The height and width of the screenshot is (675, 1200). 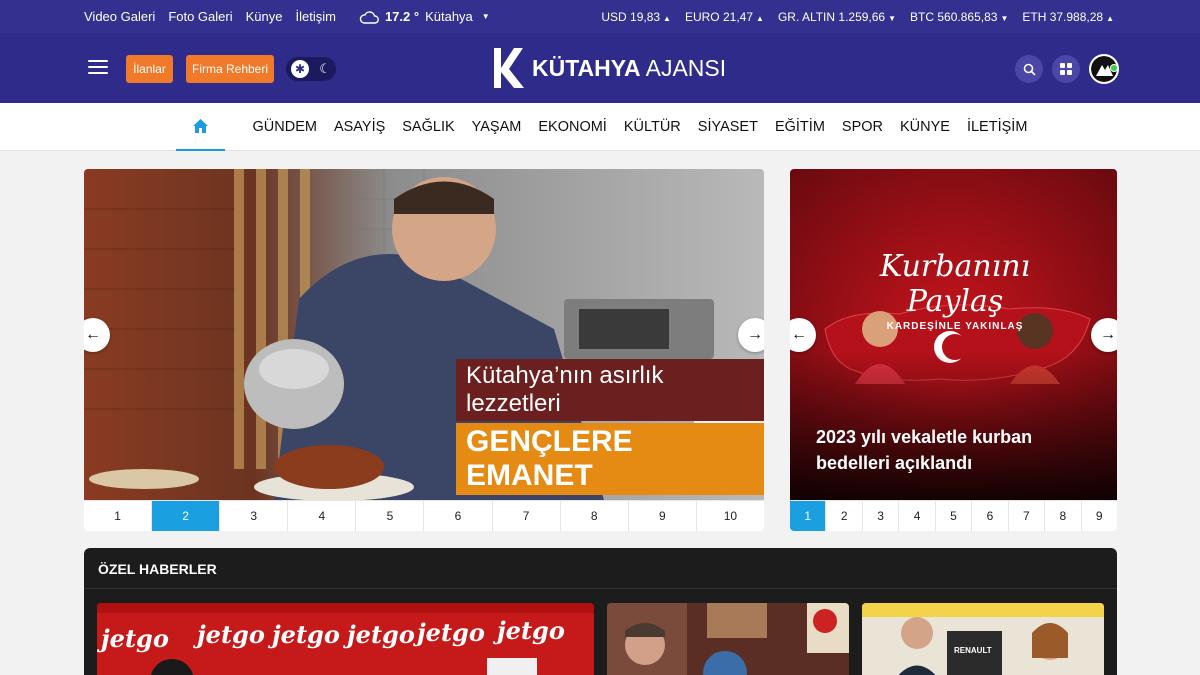 I want to click on nav-item-egitim: EĞİTİM, so click(x=799, y=127).